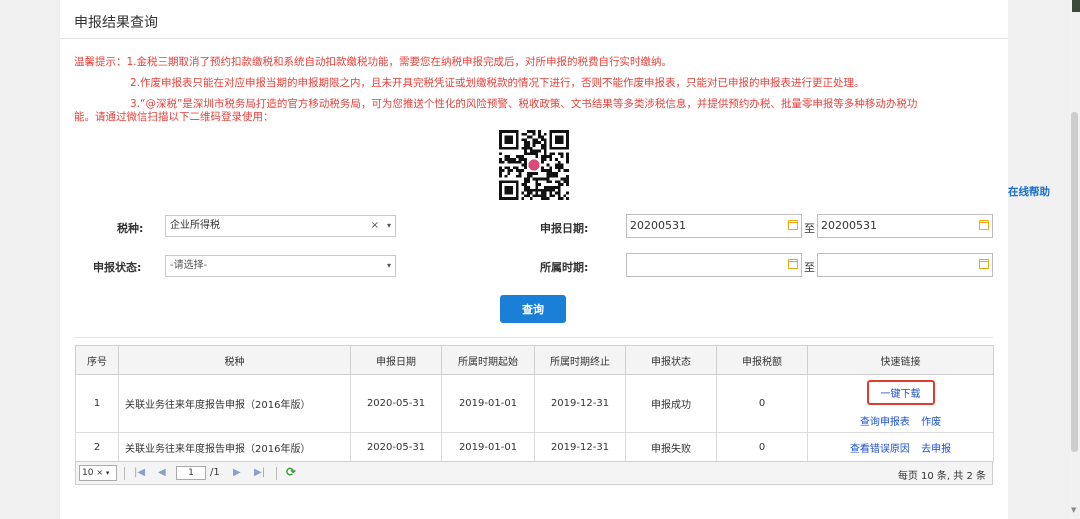  I want to click on void-link: 作废, so click(931, 422).